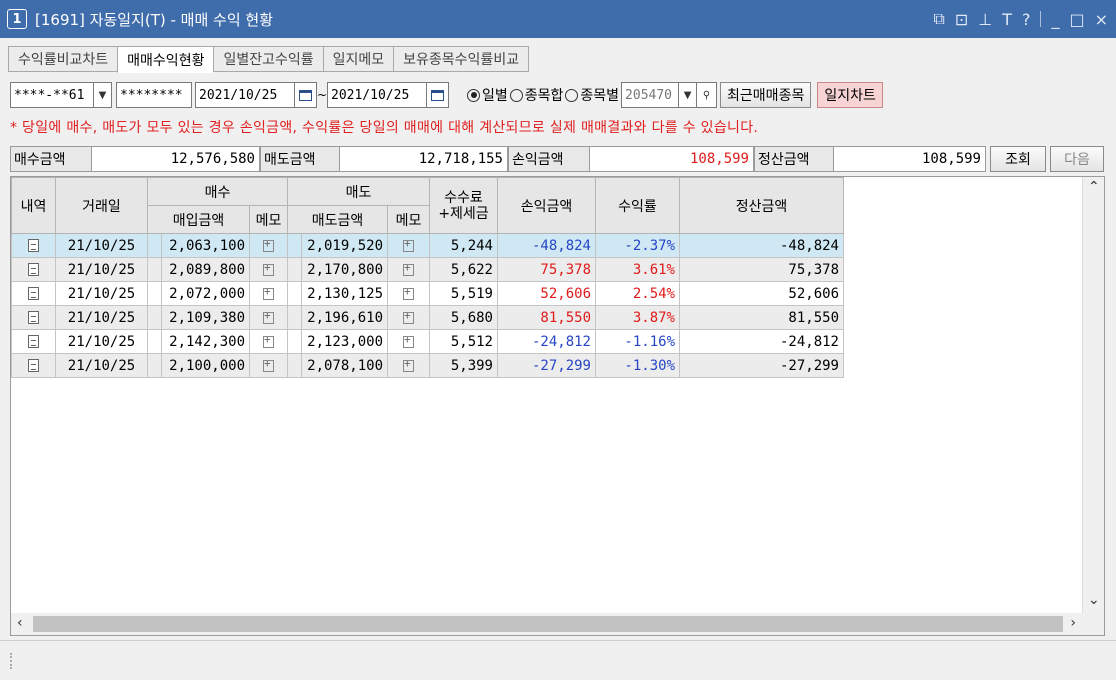 This screenshot has width=1116, height=680. Describe the element at coordinates (1094, 600) in the screenshot. I see `scroll-down-icon: ⌄` at that location.